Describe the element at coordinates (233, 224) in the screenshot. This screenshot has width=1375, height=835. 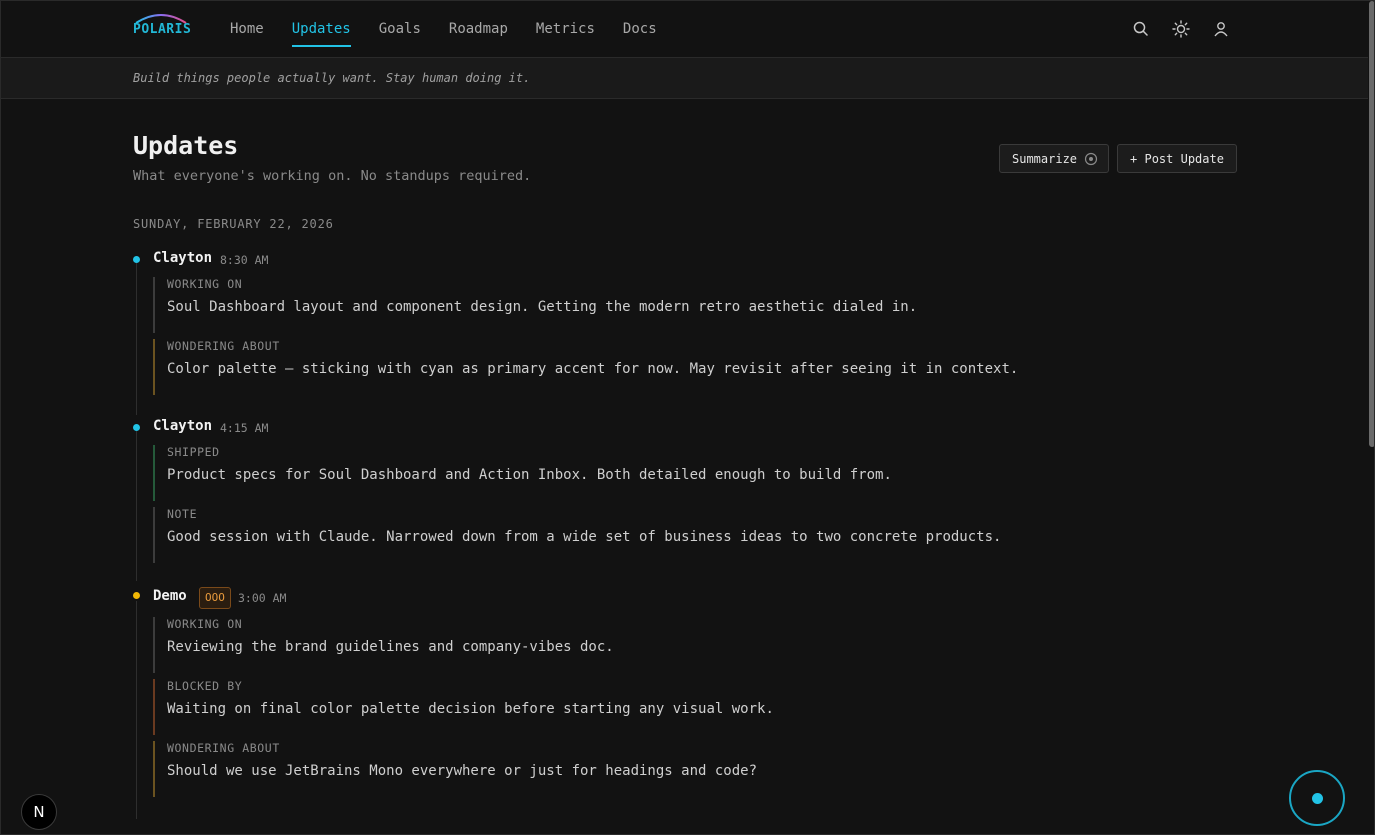
I see `date-heading: SUNDAY, FEBRUARY 22, 2026` at that location.